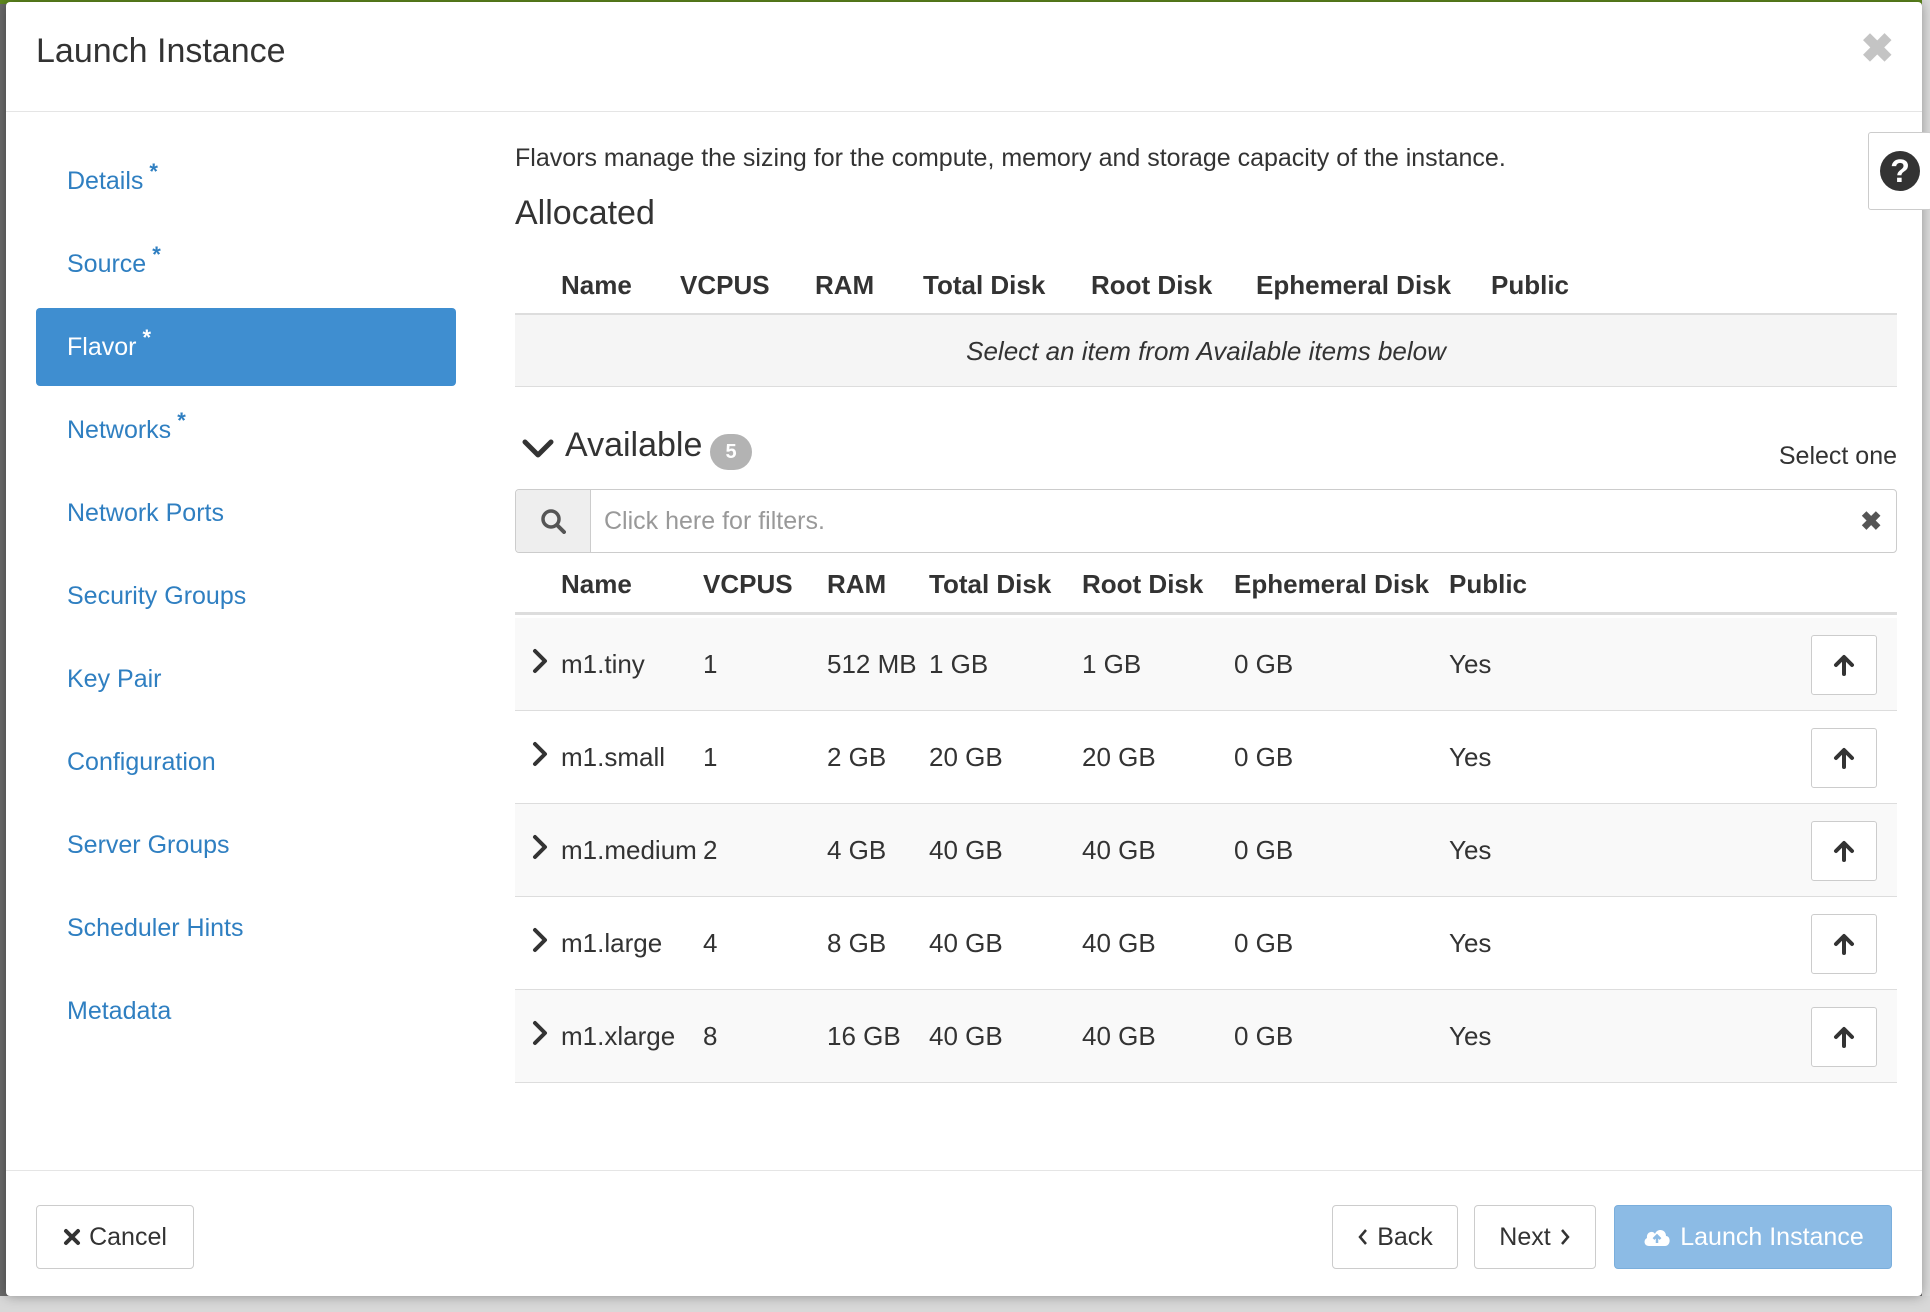 The height and width of the screenshot is (1312, 1930). What do you see at coordinates (857, 757) in the screenshot?
I see `cell-ram: 2 GB` at bounding box center [857, 757].